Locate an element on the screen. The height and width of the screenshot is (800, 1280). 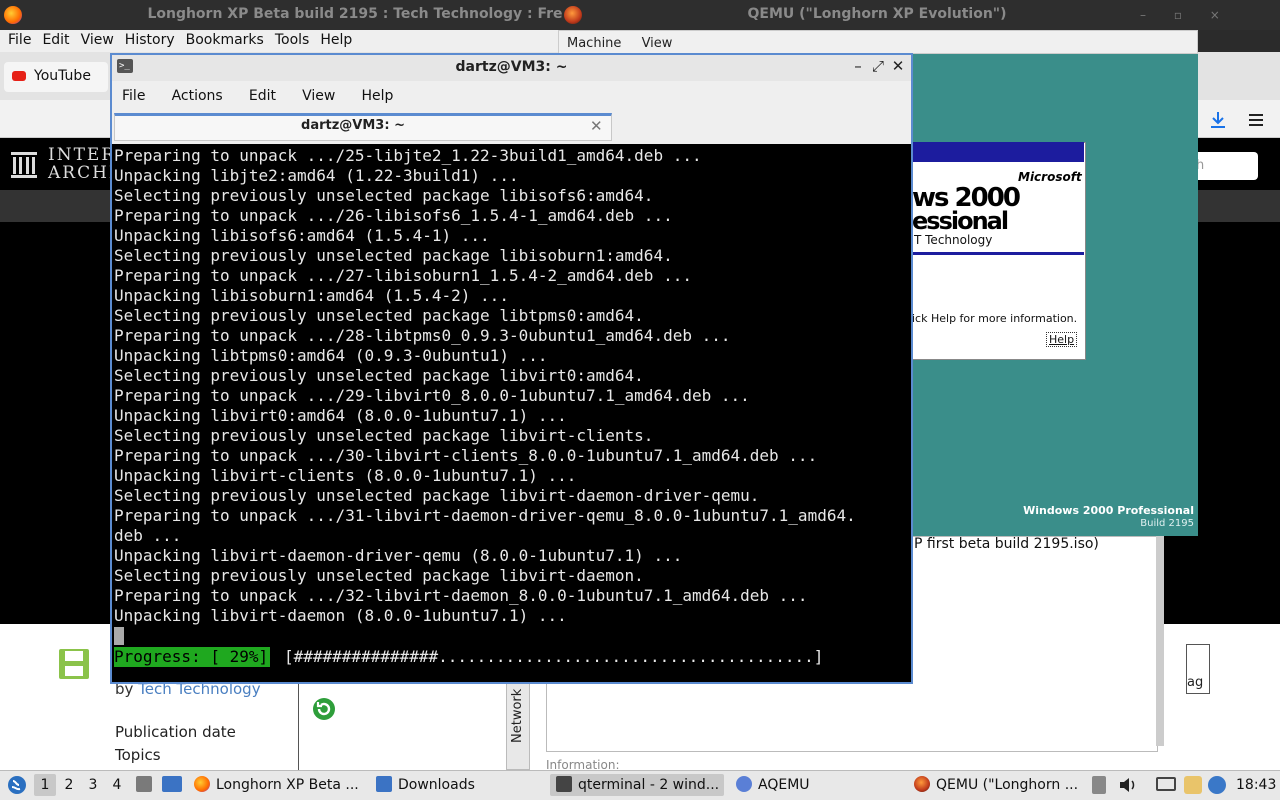
workspace-4: 4 is located at coordinates (117, 785).